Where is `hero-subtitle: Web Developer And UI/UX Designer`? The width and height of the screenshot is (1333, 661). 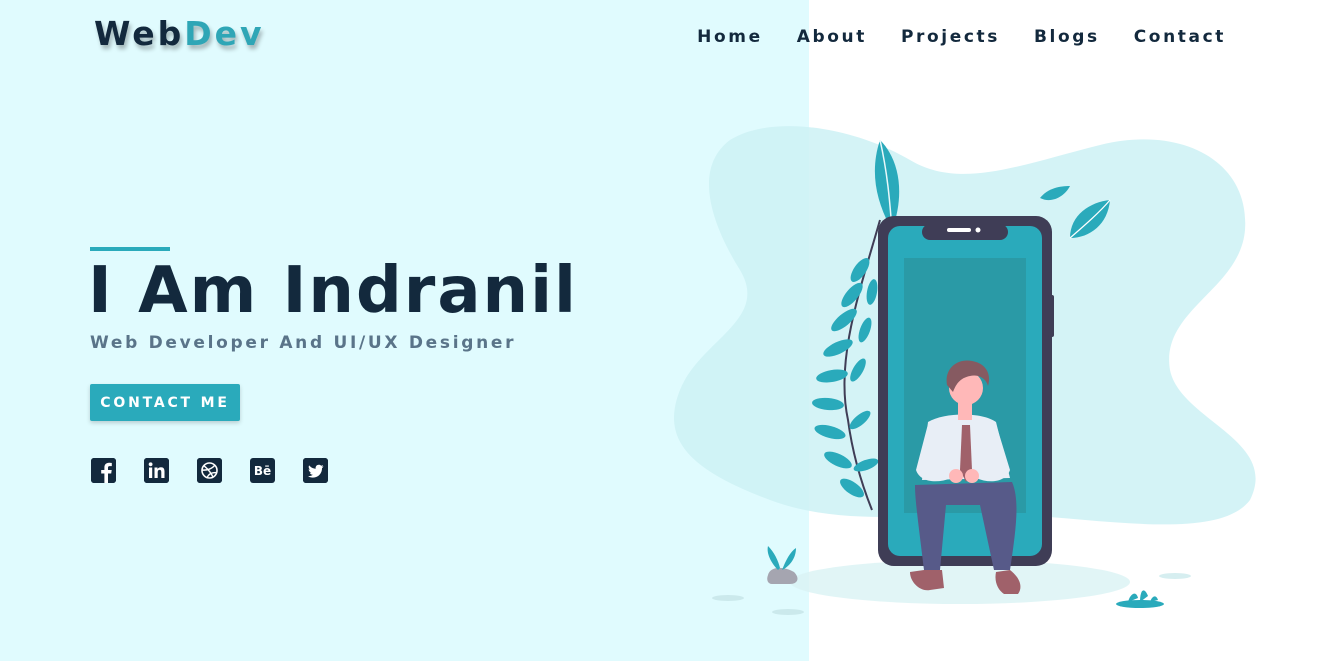
hero-subtitle: Web Developer And UI/UX Designer is located at coordinates (303, 343).